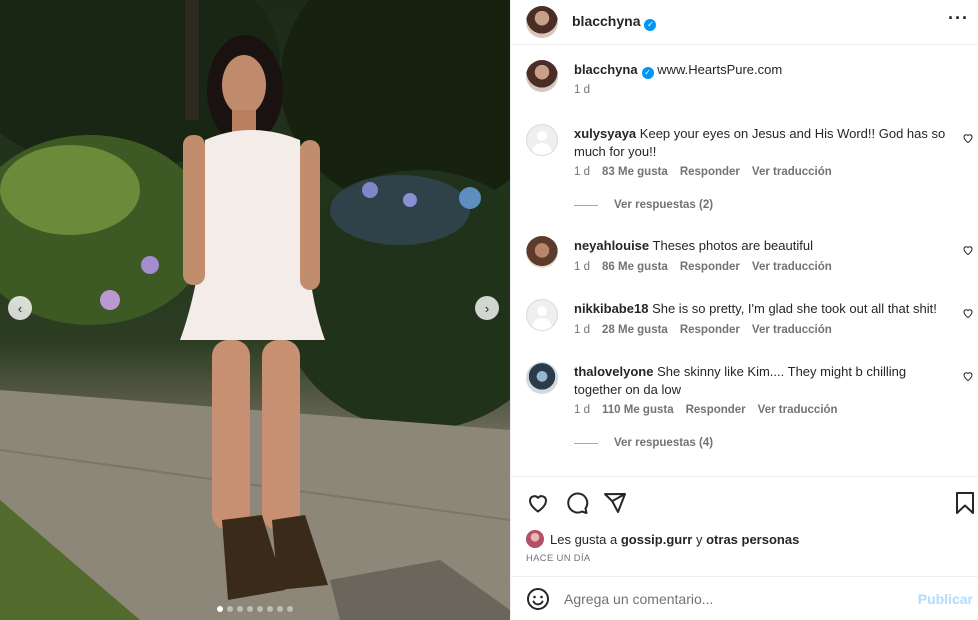 Image resolution: width=978 pixels, height=620 pixels. Describe the element at coordinates (643, 443) in the screenshot. I see `view-replies-button: Ver respuestas (4)` at that location.